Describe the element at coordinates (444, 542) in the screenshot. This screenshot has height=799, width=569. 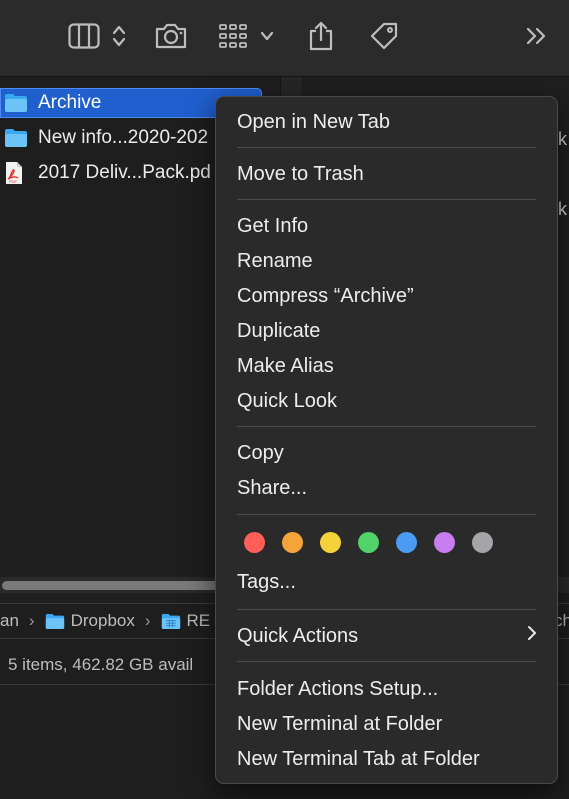
I see `tag-color-purple` at that location.